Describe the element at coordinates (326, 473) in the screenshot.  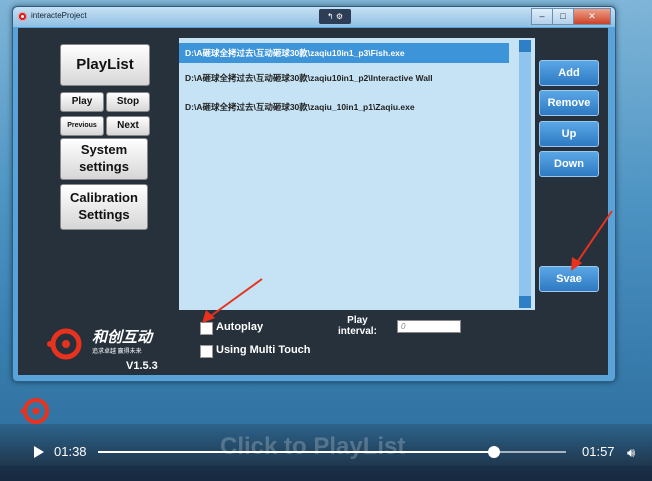
I see `taskbar` at that location.